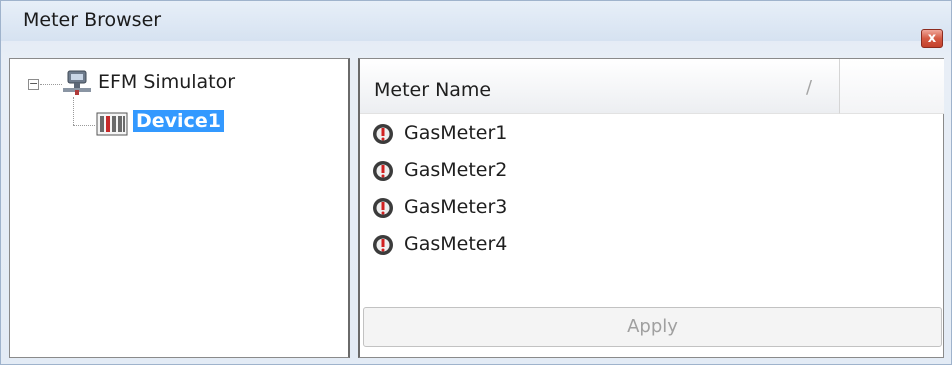 The width and height of the screenshot is (952, 365). What do you see at coordinates (892, 86) in the screenshot?
I see `empty-column-header` at bounding box center [892, 86].